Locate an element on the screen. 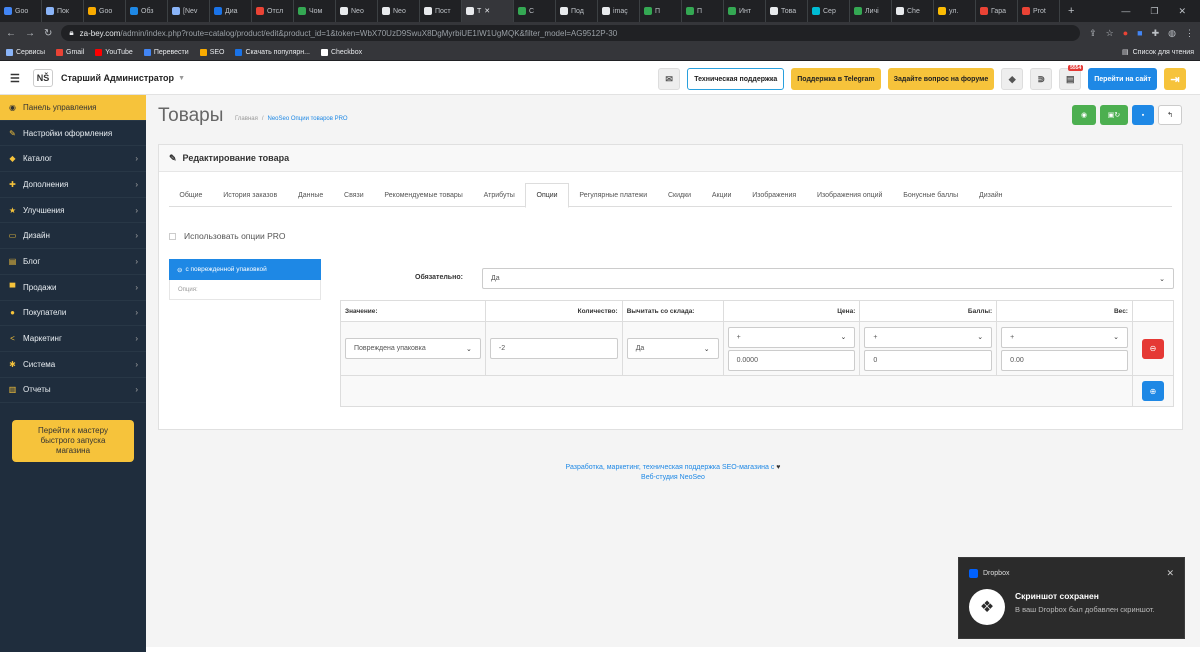  browser-tab: Личі is located at coordinates (871, 11).